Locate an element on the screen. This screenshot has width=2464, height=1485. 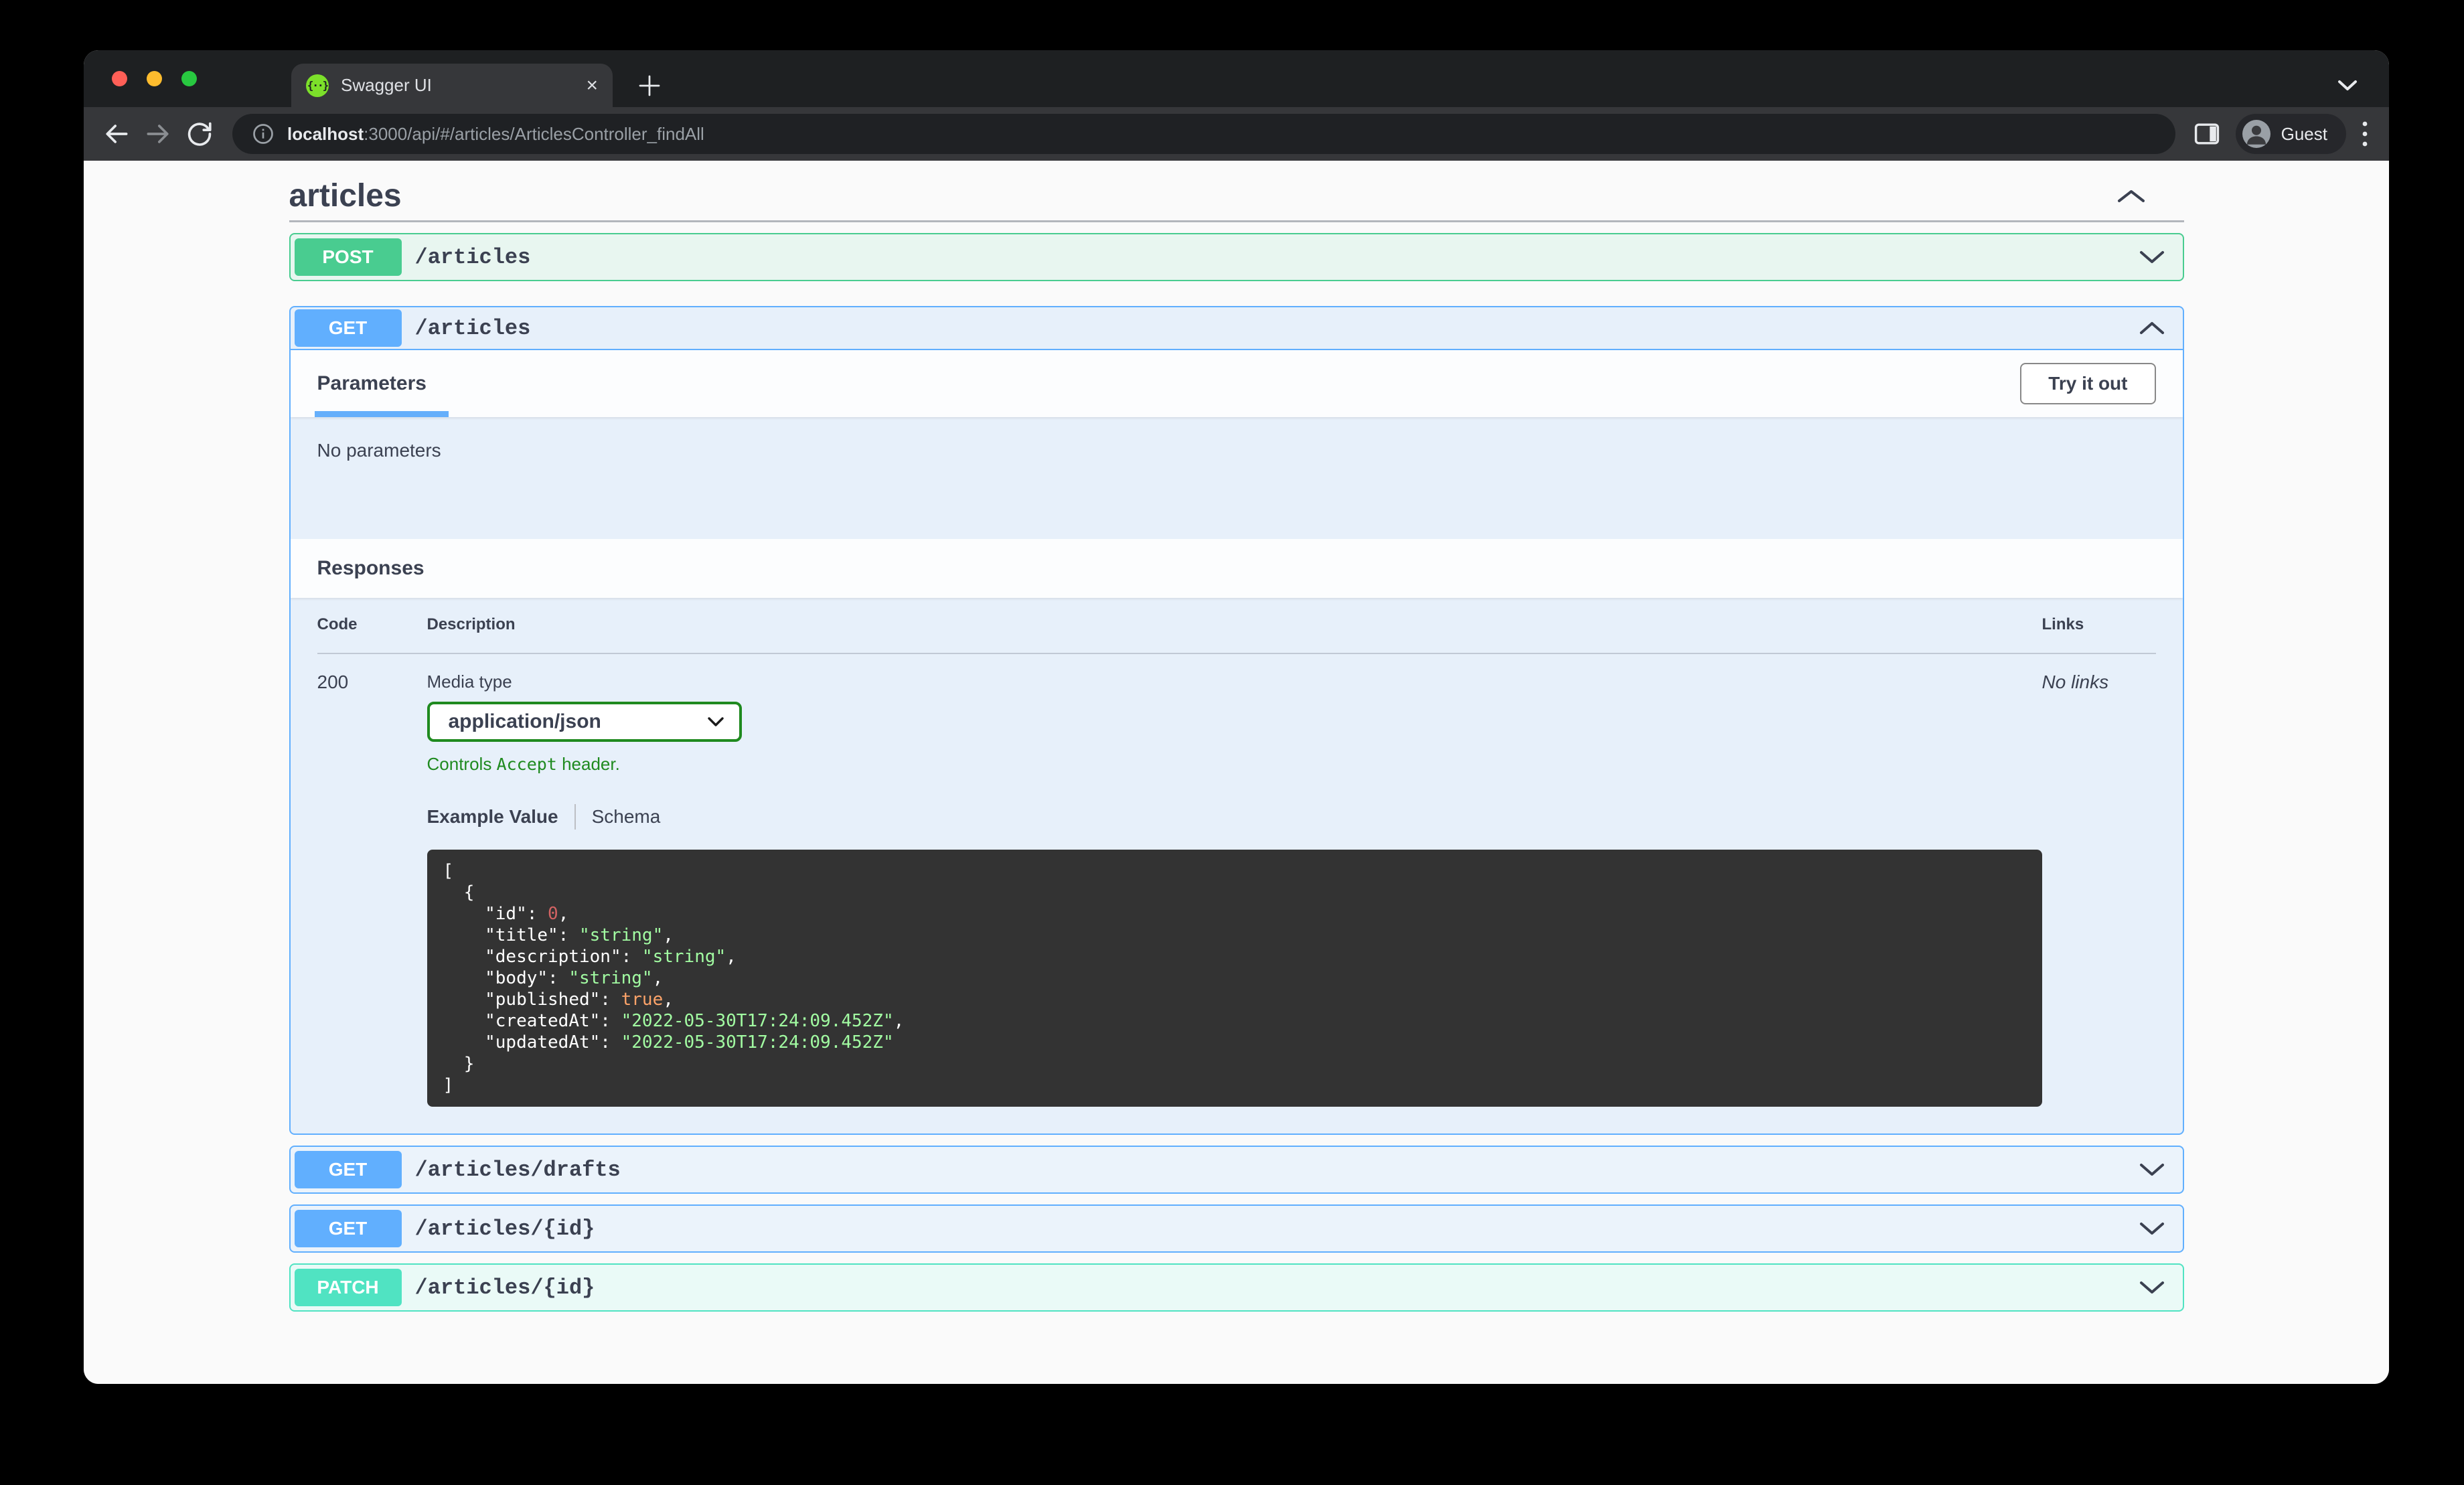
responses-title: Responses is located at coordinates (371, 568).